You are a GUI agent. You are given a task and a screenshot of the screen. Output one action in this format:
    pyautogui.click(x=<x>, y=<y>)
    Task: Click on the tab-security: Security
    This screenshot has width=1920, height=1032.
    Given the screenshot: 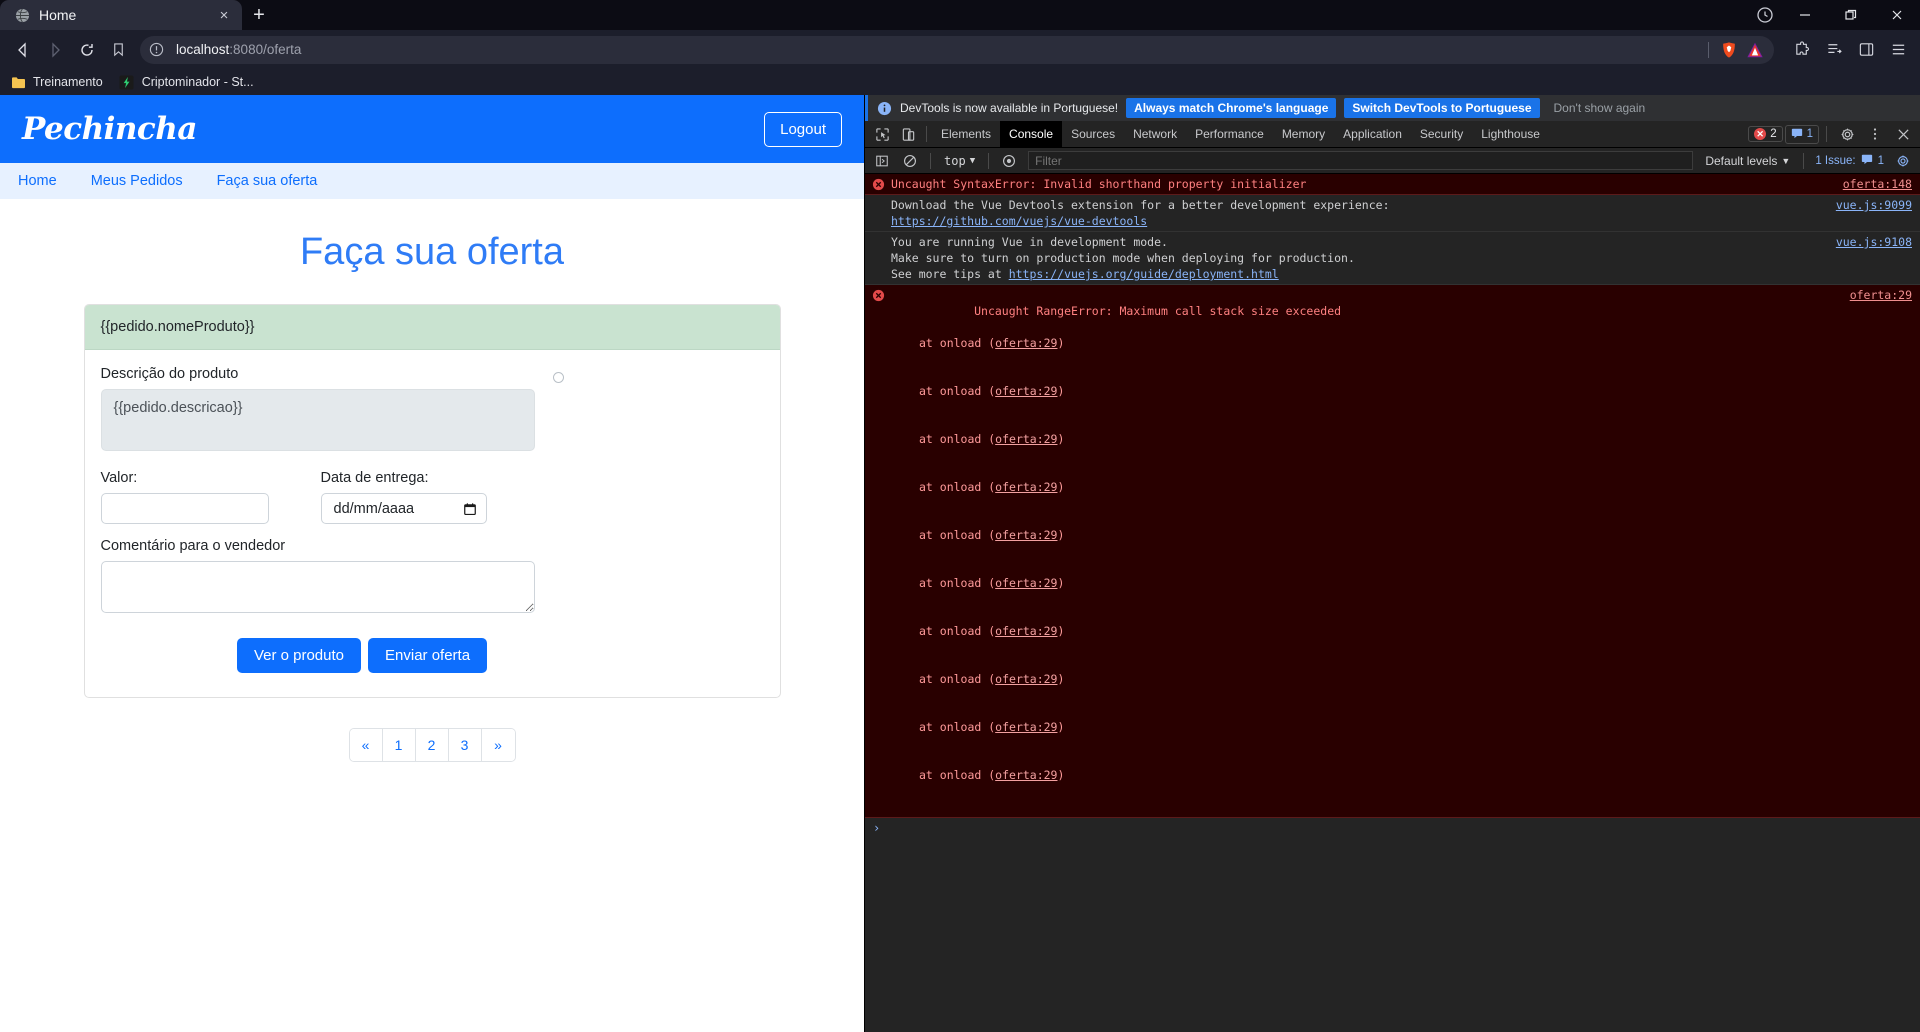 What is the action you would take?
    pyautogui.click(x=1441, y=134)
    